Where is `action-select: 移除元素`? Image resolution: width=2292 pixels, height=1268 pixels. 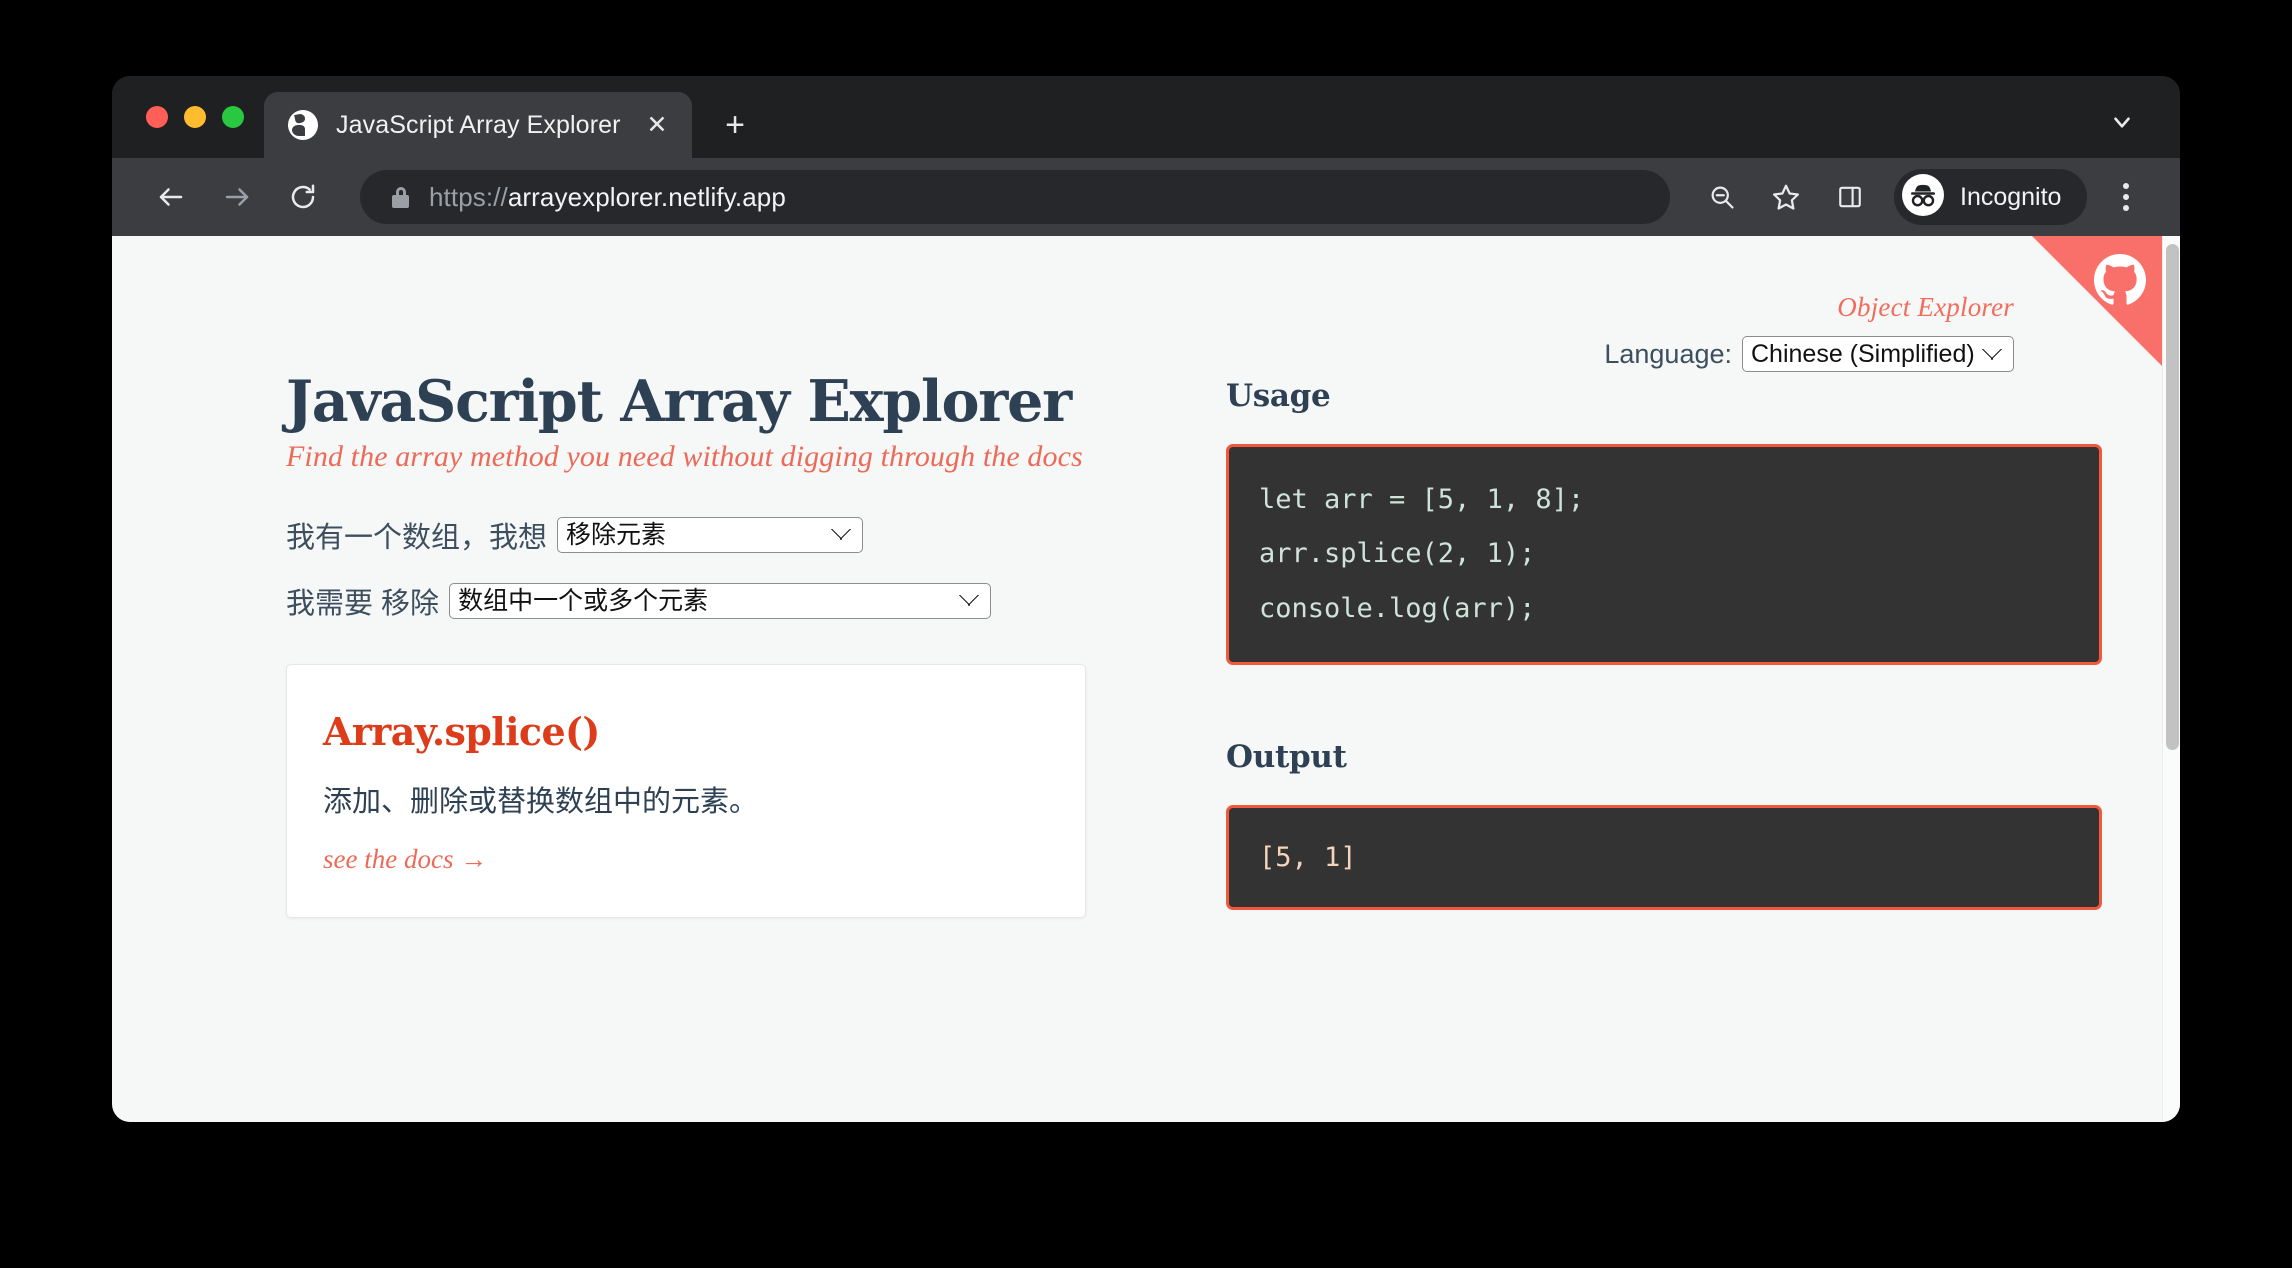
action-select: 移除元素 is located at coordinates (710, 534).